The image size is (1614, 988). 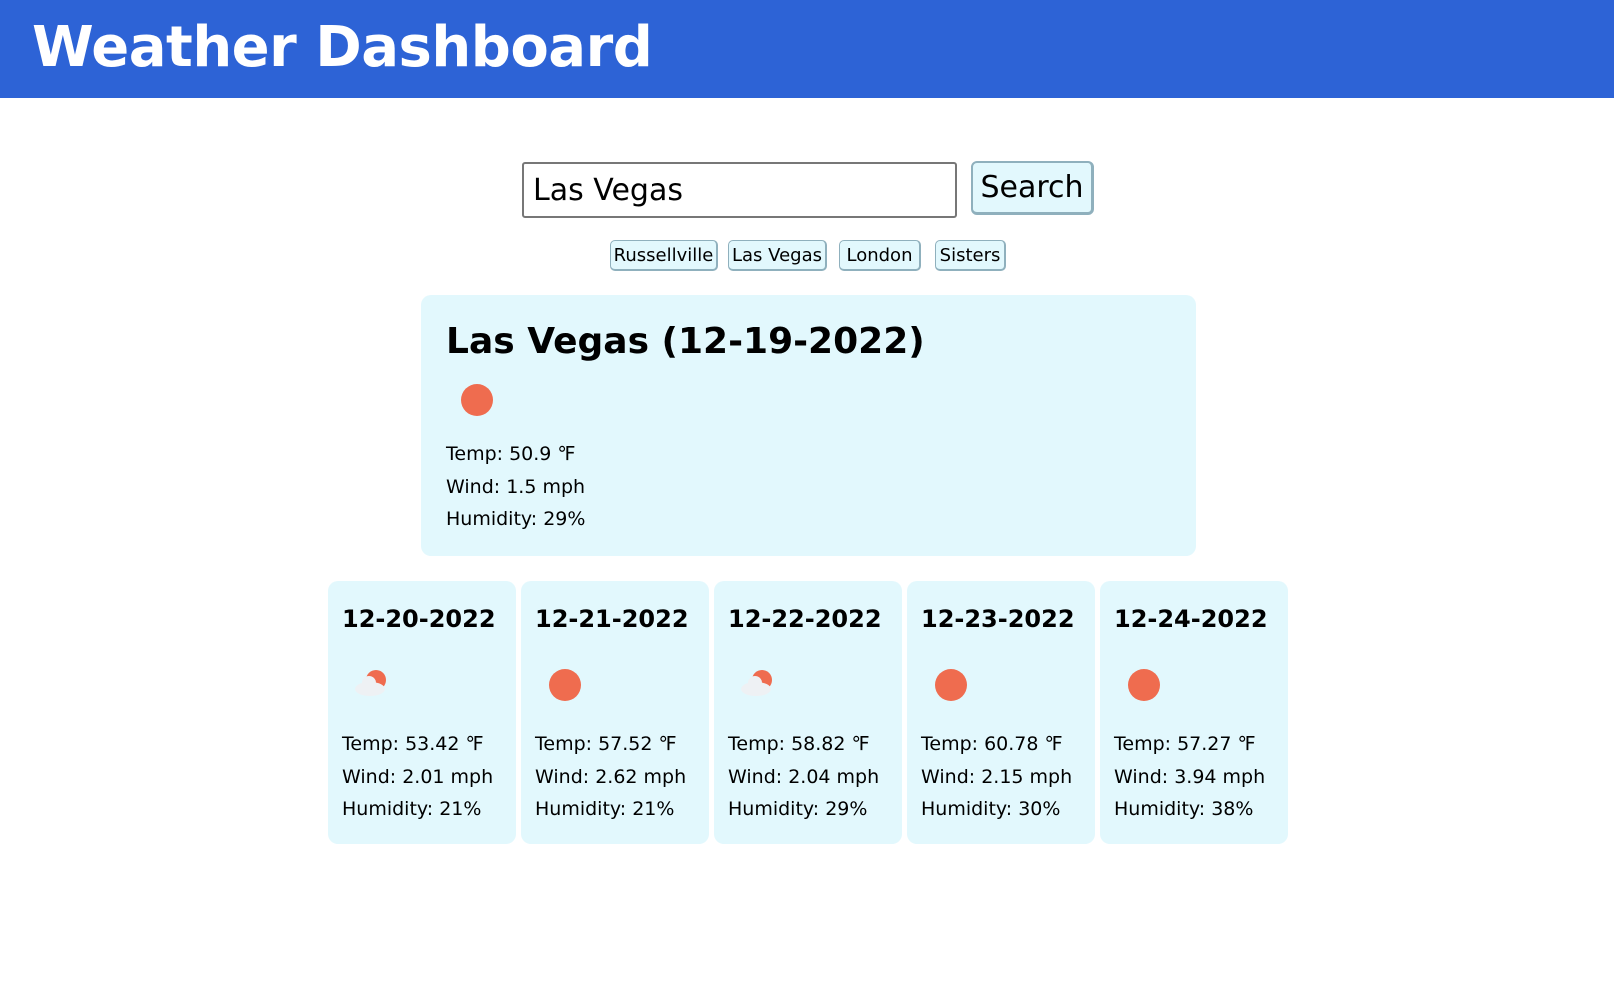 I want to click on search-button: Search, so click(x=1032, y=188).